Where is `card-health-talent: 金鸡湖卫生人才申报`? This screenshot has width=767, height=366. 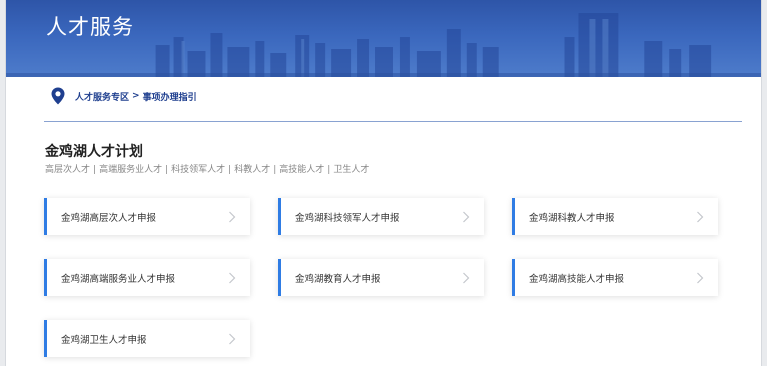 card-health-talent: 金鸡湖卫生人才申报 is located at coordinates (147, 338).